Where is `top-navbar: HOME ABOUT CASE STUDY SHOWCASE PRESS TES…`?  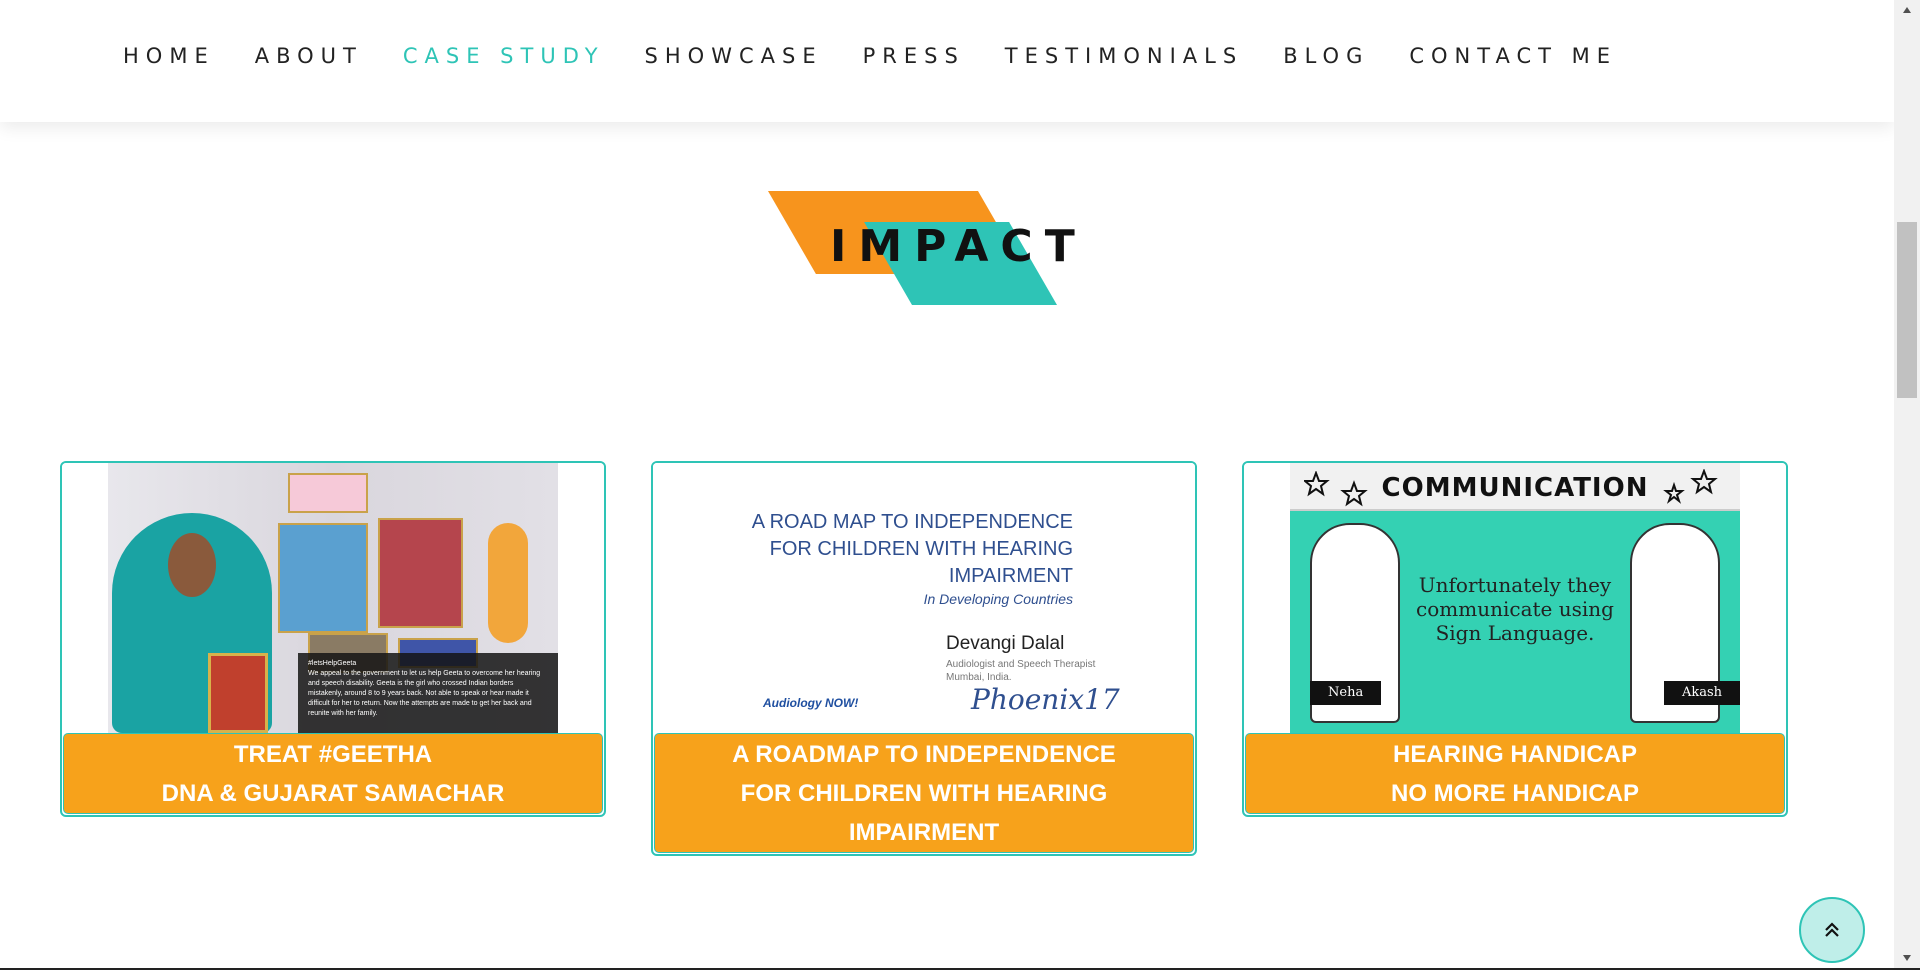 top-navbar: HOME ABOUT CASE STUDY SHOWCASE PRESS TES… is located at coordinates (947, 61).